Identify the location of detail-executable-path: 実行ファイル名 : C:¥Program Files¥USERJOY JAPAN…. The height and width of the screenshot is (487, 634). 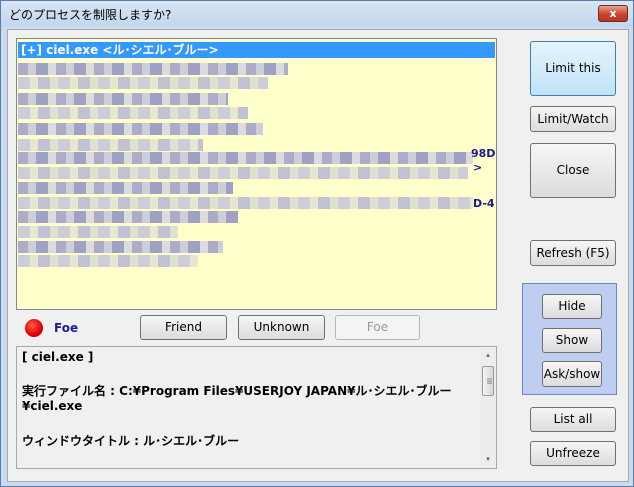
(237, 391).